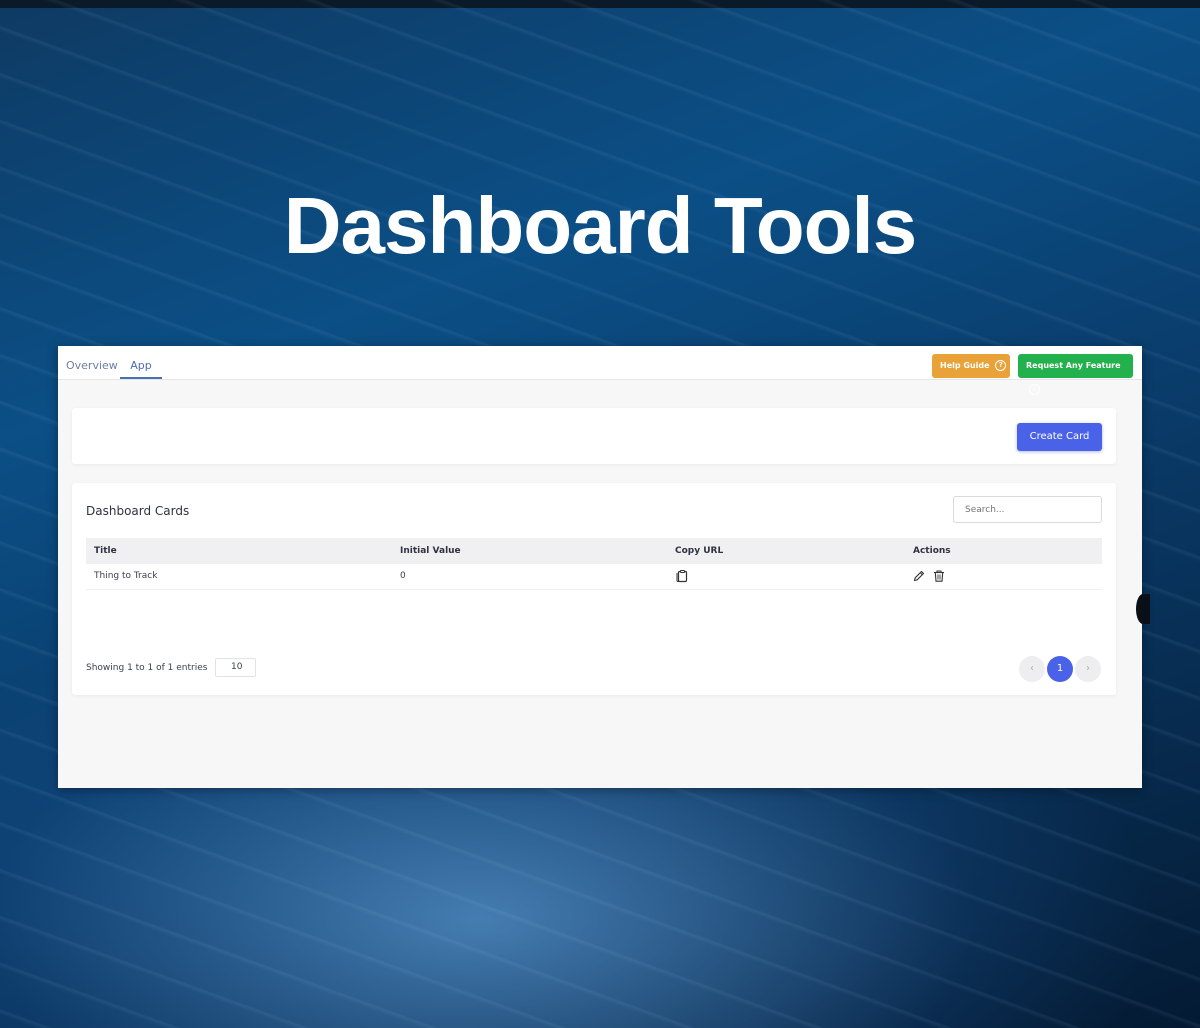  Describe the element at coordinates (92, 365) in the screenshot. I see `tab-overview: Overview` at that location.